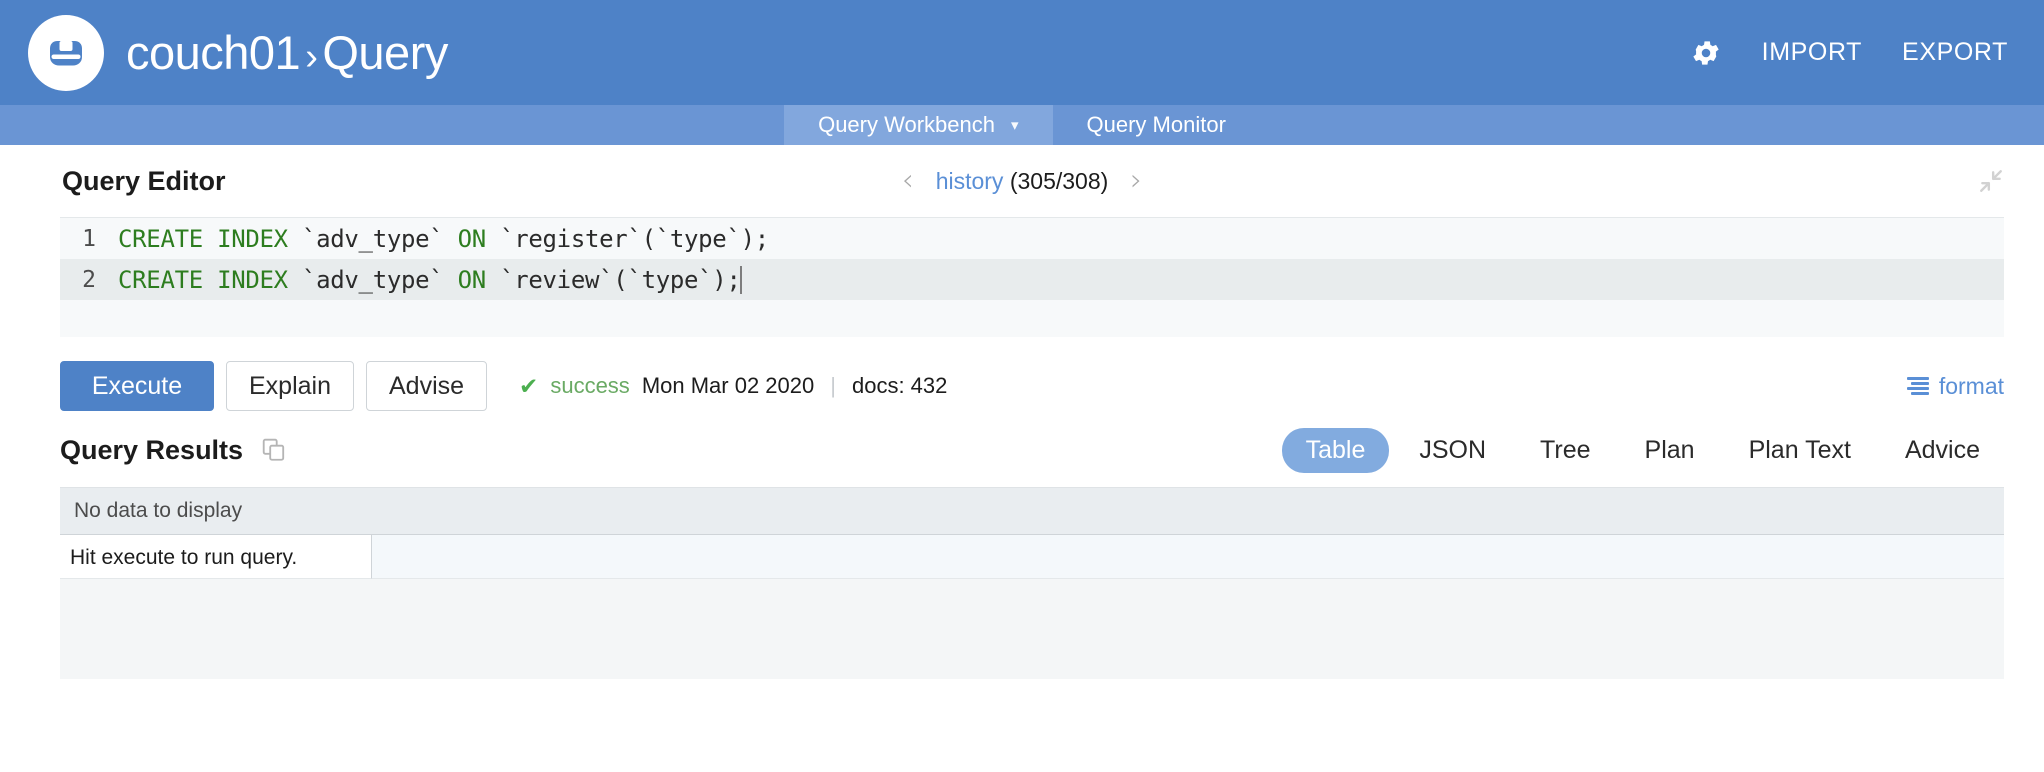  What do you see at coordinates (144, 180) in the screenshot?
I see `query-editor-title: Query Editor` at bounding box center [144, 180].